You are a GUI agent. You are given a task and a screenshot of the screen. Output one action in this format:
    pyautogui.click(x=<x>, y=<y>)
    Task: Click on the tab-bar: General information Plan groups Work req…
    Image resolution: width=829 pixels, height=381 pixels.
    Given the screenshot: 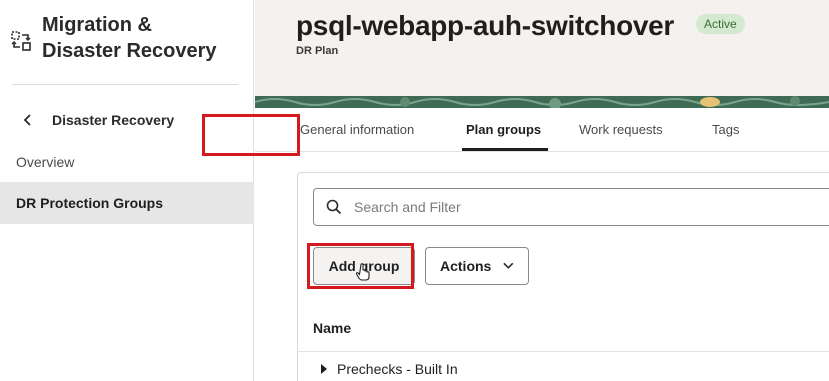 What is the action you would take?
    pyautogui.click(x=542, y=130)
    